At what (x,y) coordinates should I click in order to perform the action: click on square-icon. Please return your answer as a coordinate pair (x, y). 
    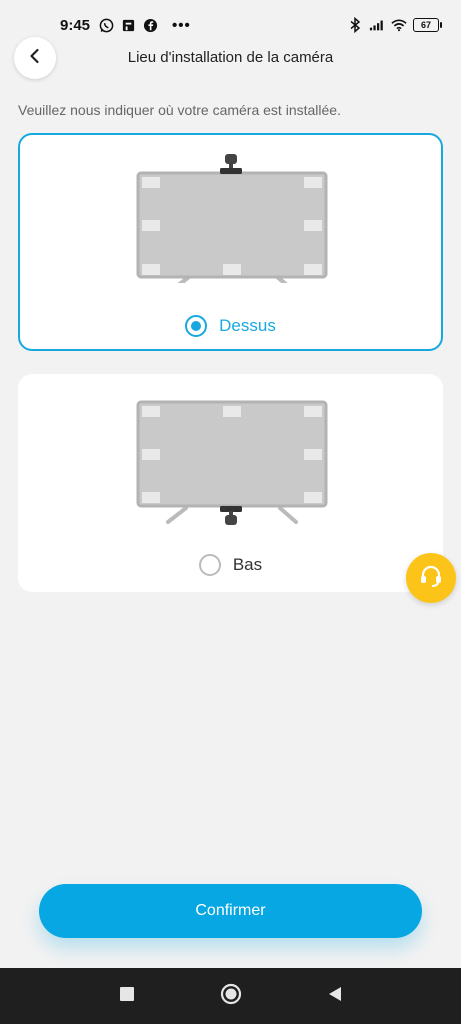
    Looking at the image, I should click on (126, 996).